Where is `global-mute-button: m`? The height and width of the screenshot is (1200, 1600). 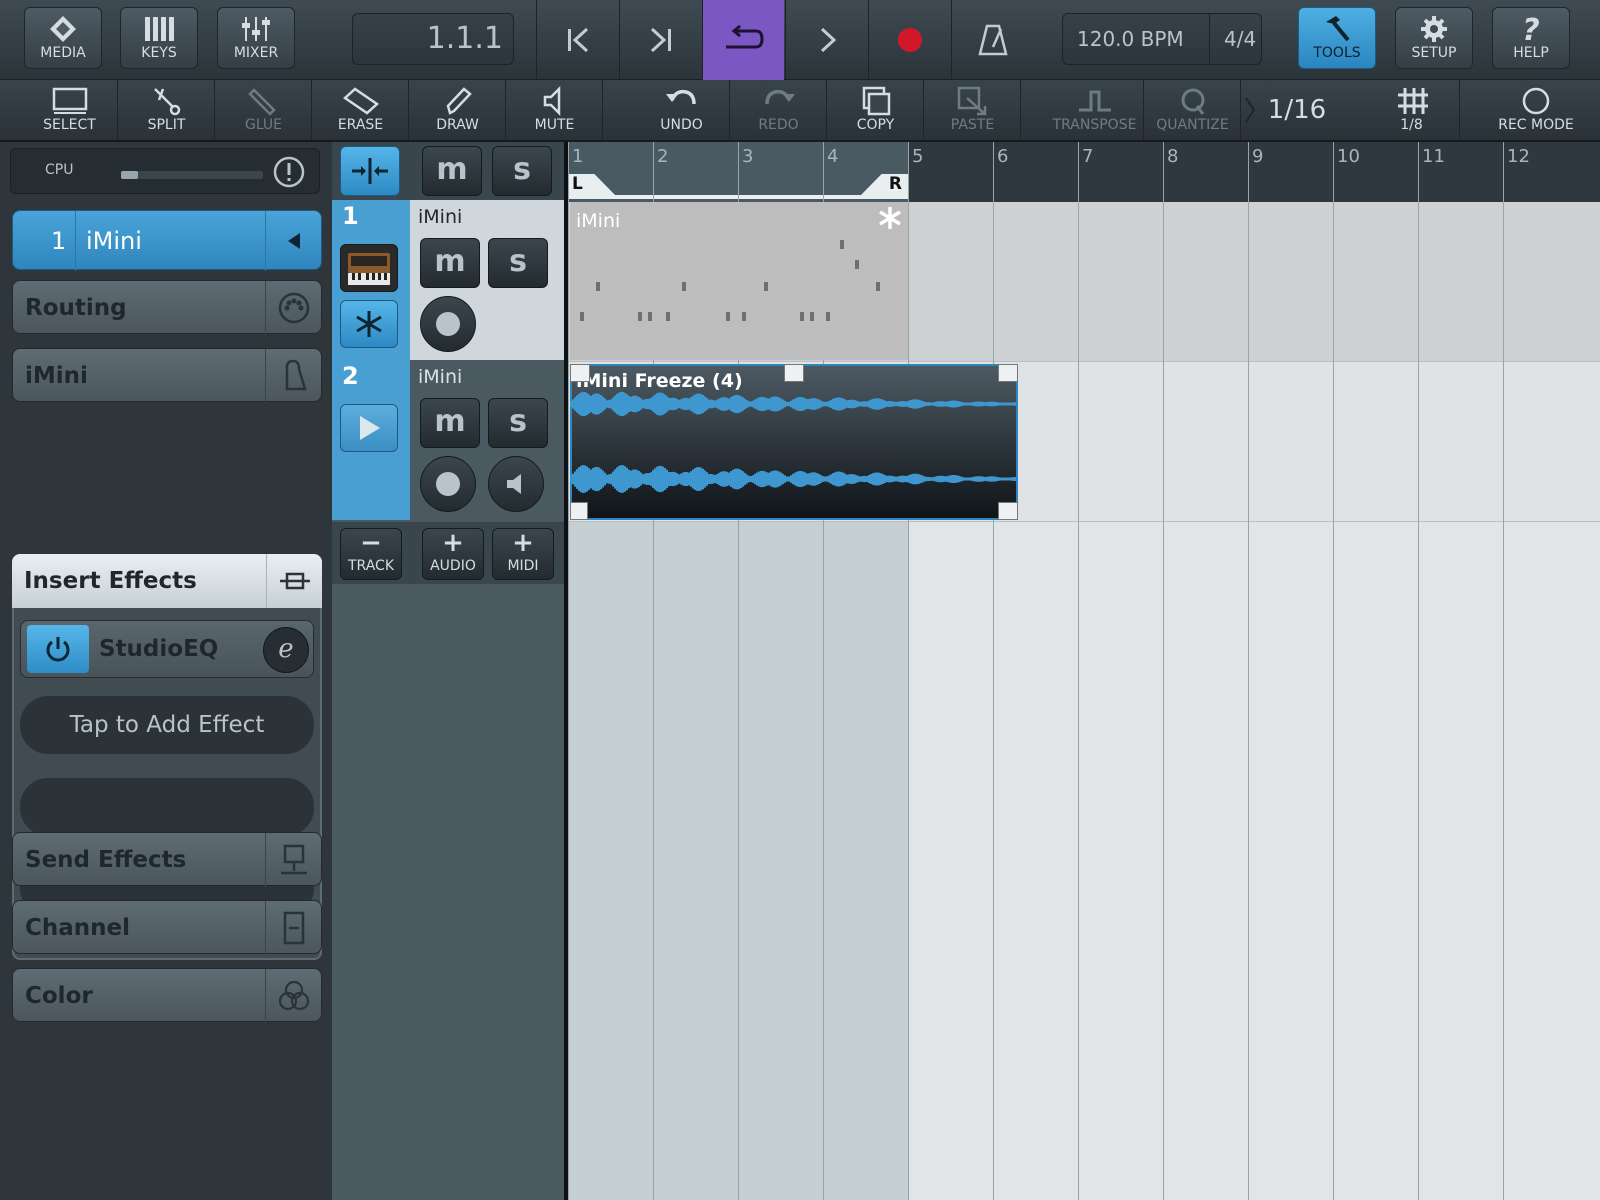 global-mute-button: m is located at coordinates (452, 171).